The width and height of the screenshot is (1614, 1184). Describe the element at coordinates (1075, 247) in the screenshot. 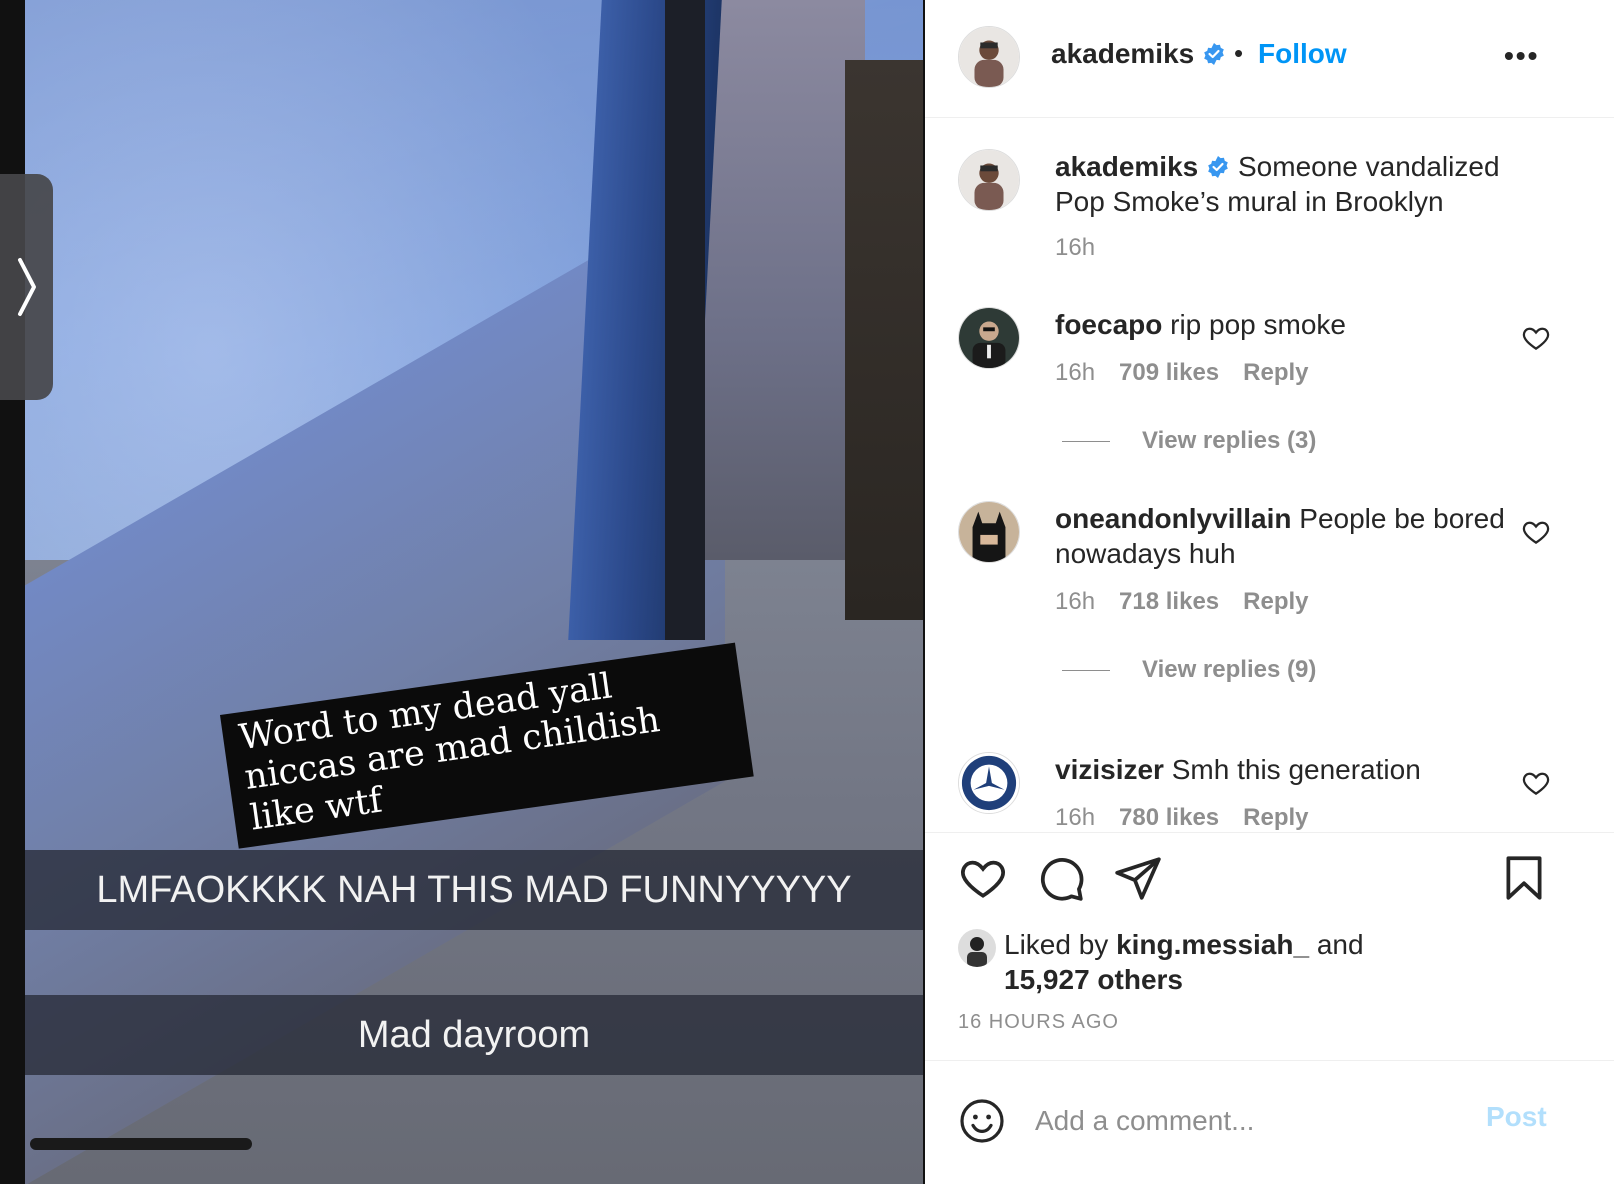

I see `caption-time: 16h` at that location.